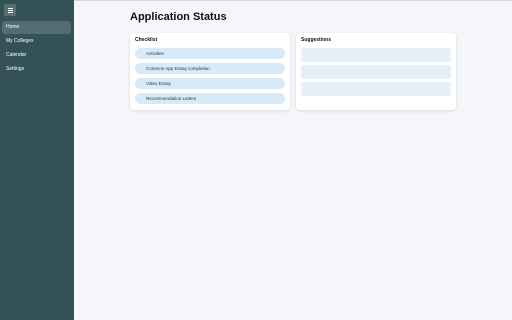 The width and height of the screenshot is (512, 320). Describe the element at coordinates (210, 68) in the screenshot. I see `checklist-item-common-app-essay: Common App Essay completion` at that location.